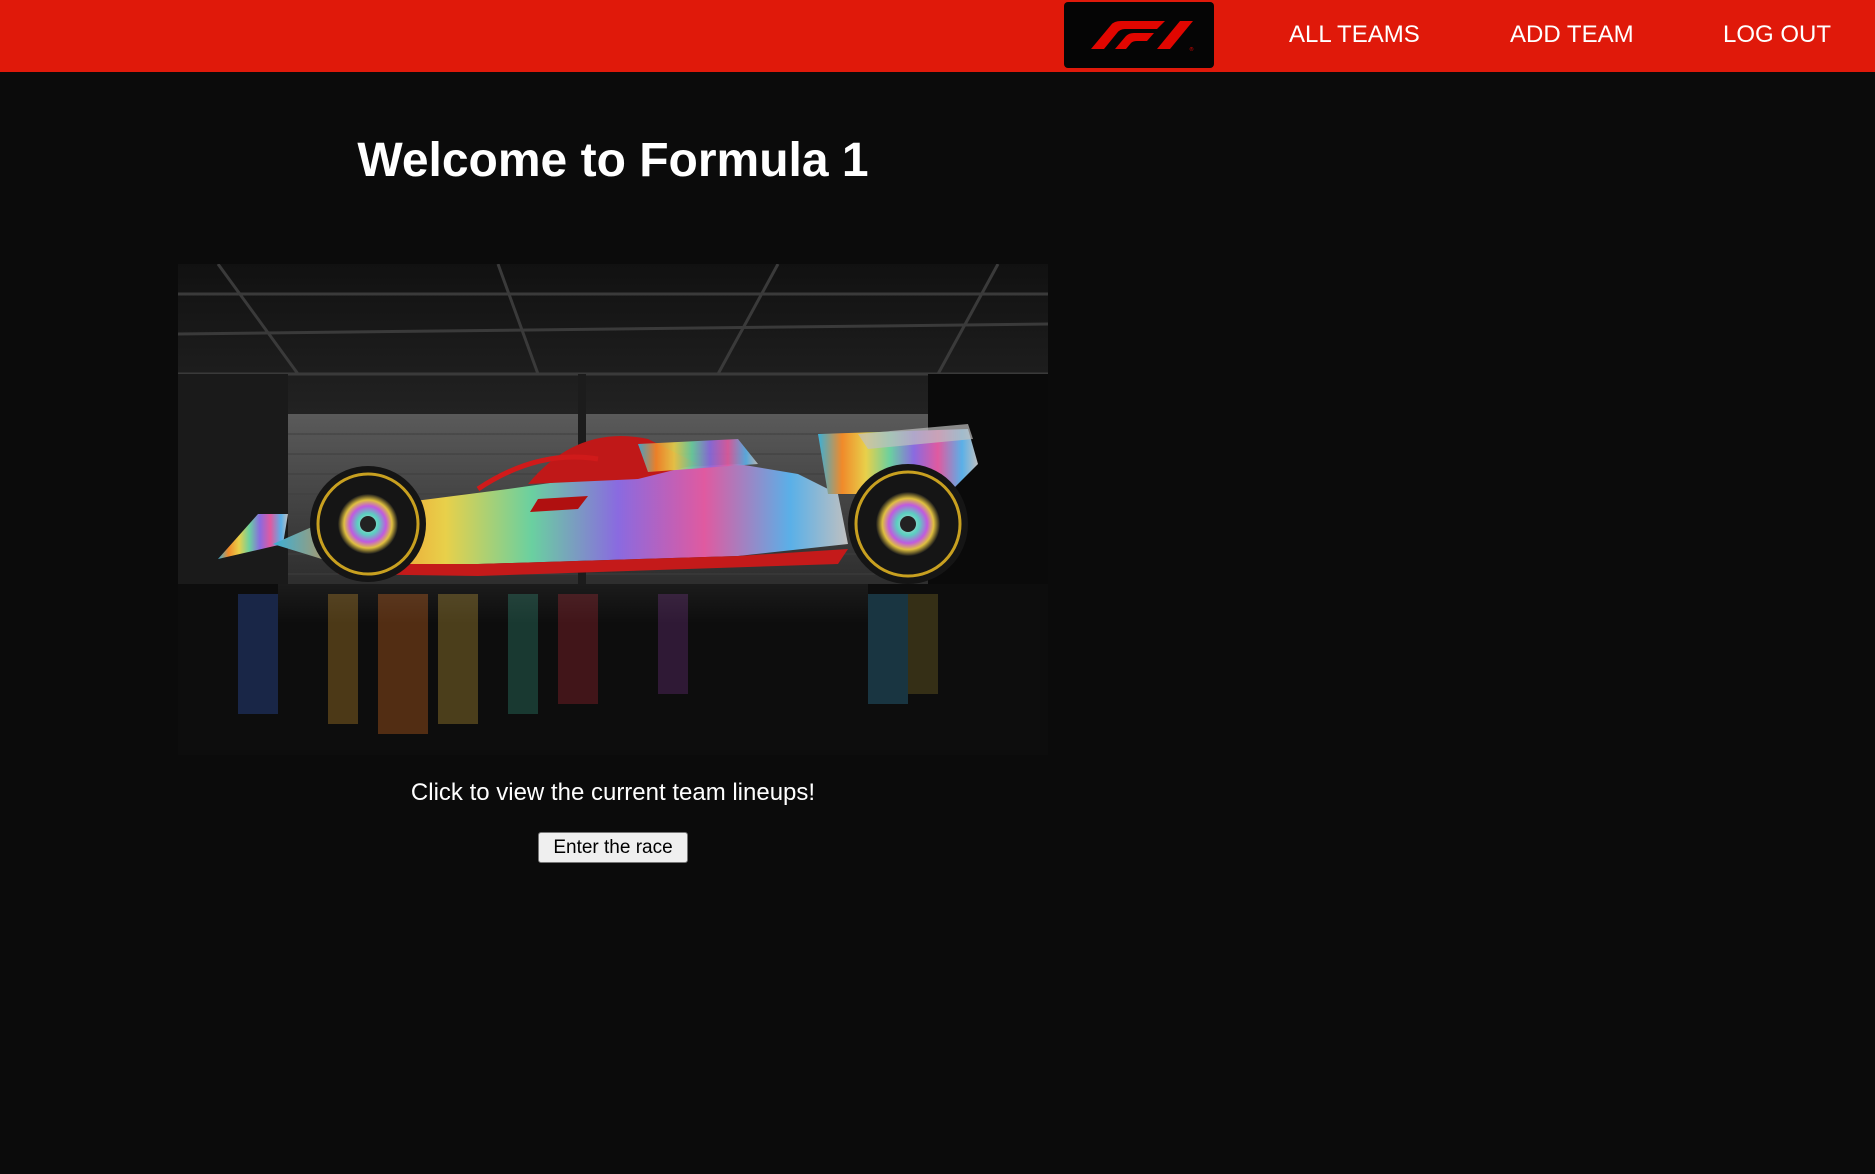  Describe the element at coordinates (613, 160) in the screenshot. I see `page-title: Welcome to Formula 1` at that location.